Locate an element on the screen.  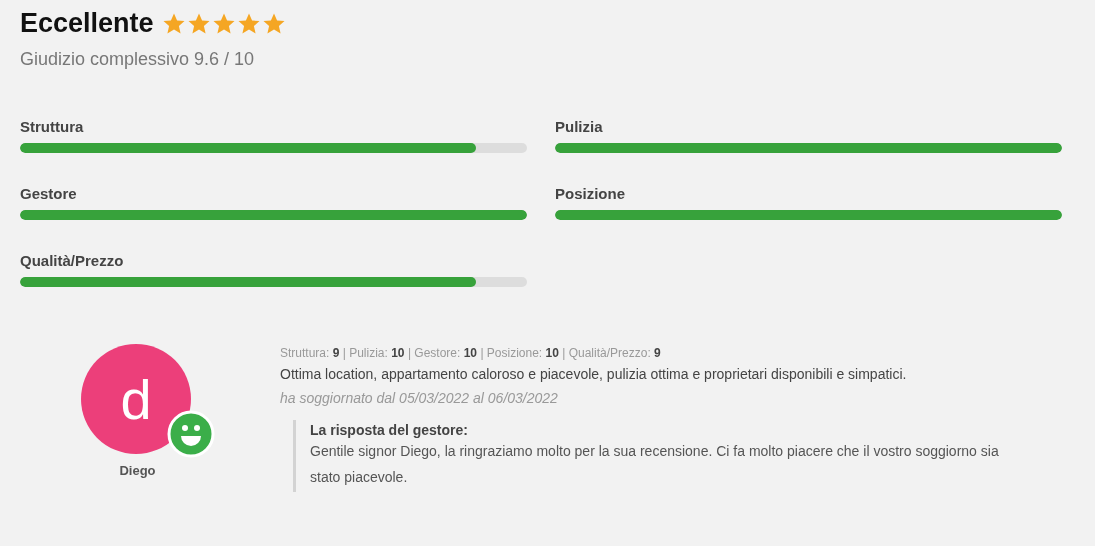
avatar-letter: d is located at coordinates (136, 399).